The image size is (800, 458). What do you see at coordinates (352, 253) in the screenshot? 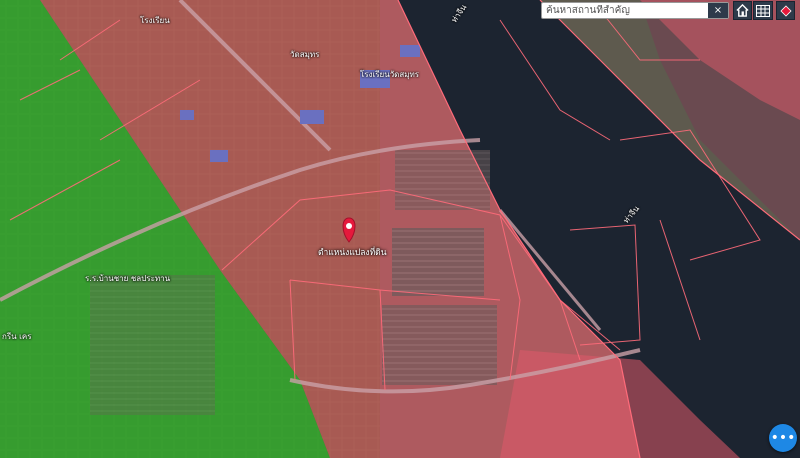
I see `pin-label: ตำแหน่งแปลงที่ดิน` at bounding box center [352, 253].